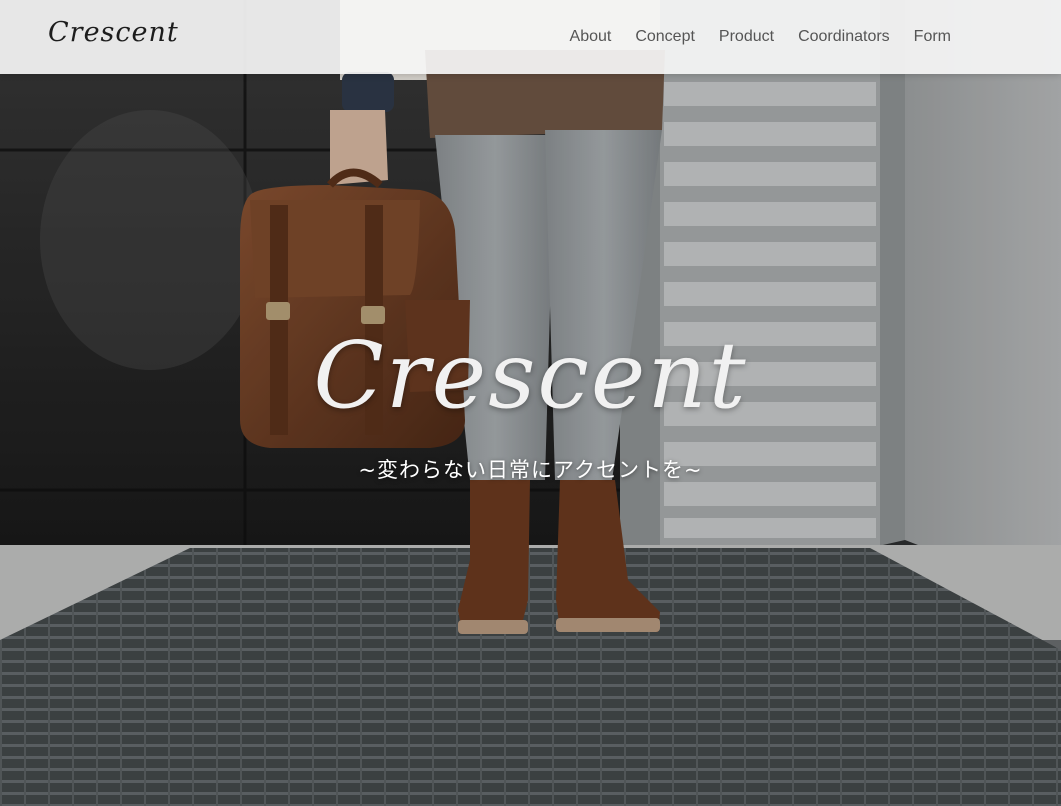  I want to click on nav-link-concept: Concept, so click(665, 37).